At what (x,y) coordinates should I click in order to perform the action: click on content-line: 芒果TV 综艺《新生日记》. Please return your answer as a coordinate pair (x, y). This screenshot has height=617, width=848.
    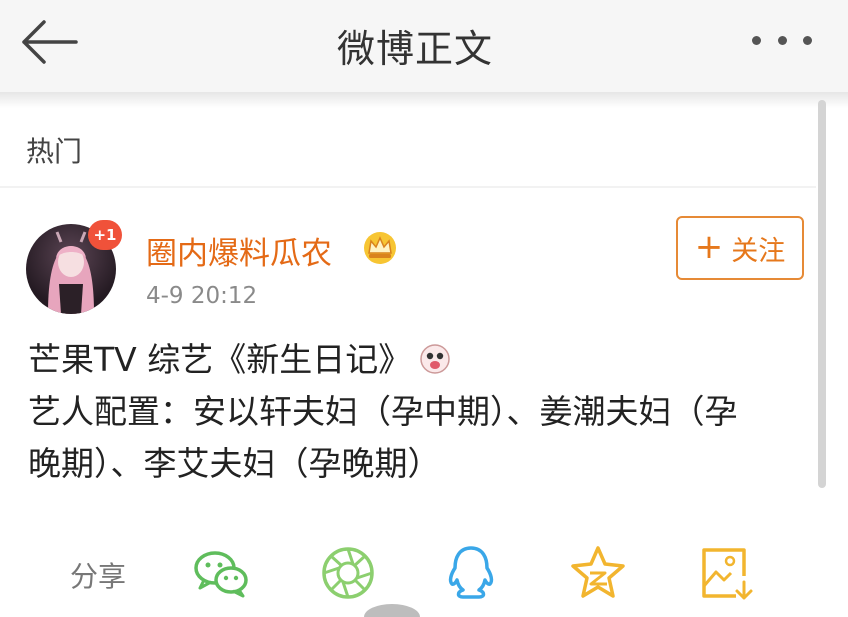
    Looking at the image, I should click on (418, 360).